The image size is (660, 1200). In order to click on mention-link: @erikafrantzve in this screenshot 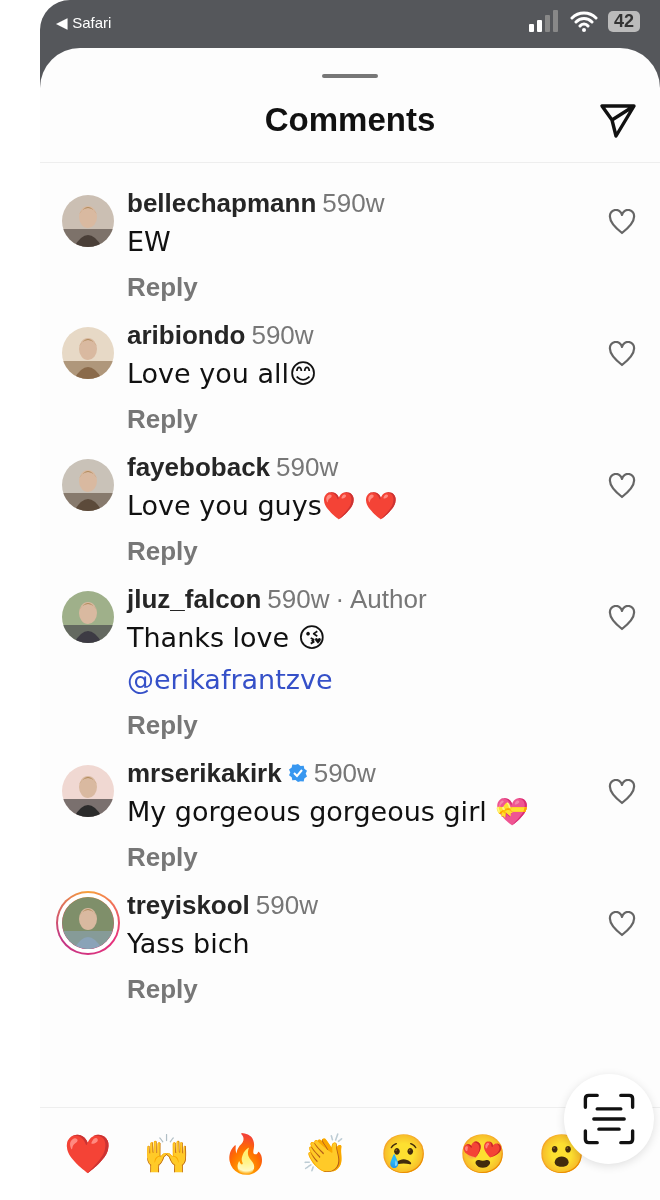, I will do `click(230, 680)`.